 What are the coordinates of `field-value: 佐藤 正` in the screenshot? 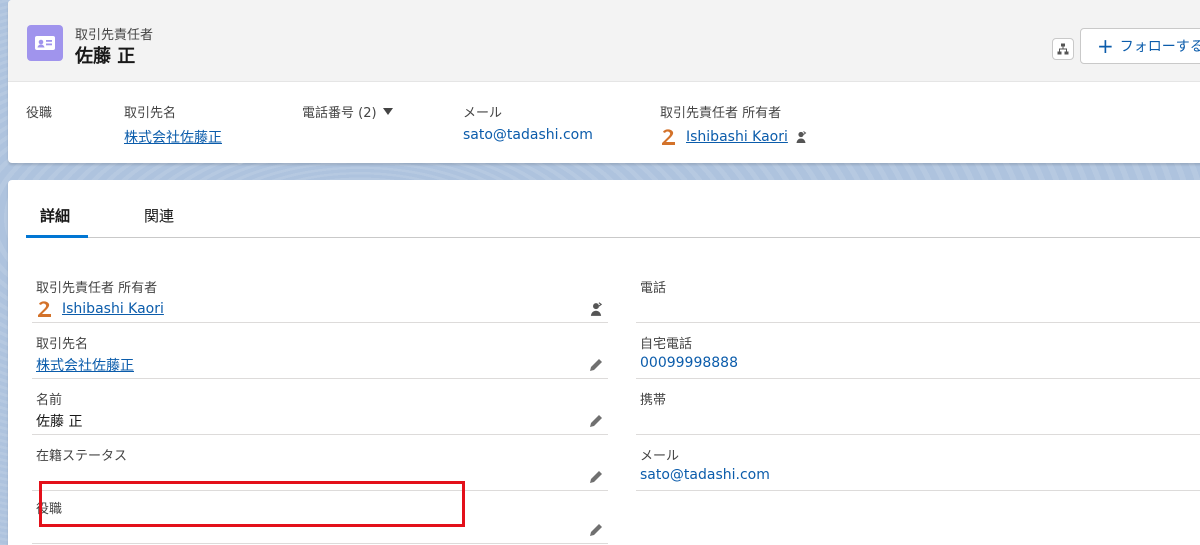 It's located at (59, 422).